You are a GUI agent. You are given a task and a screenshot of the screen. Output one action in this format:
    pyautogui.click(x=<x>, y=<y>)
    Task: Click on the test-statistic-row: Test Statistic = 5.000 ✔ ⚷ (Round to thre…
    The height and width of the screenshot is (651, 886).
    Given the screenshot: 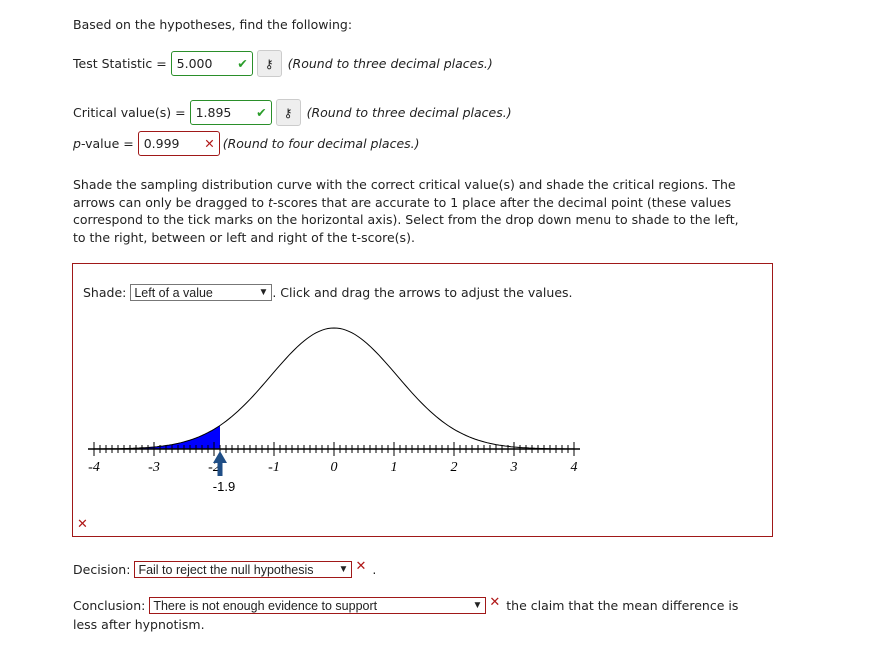 What is the action you would take?
    pyautogui.click(x=283, y=63)
    